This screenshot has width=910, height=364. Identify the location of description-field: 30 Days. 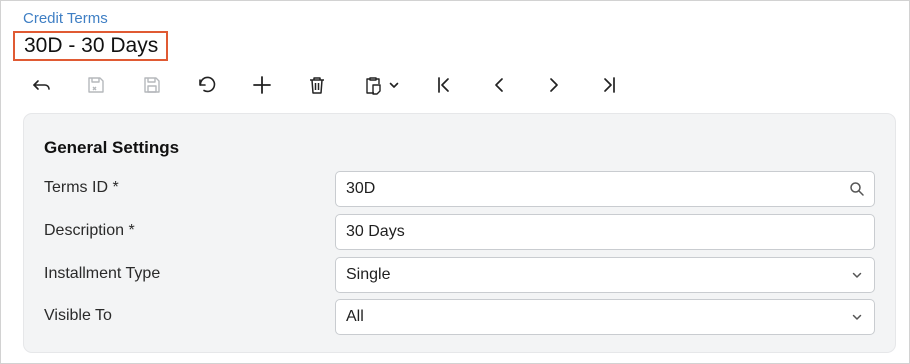
(605, 232).